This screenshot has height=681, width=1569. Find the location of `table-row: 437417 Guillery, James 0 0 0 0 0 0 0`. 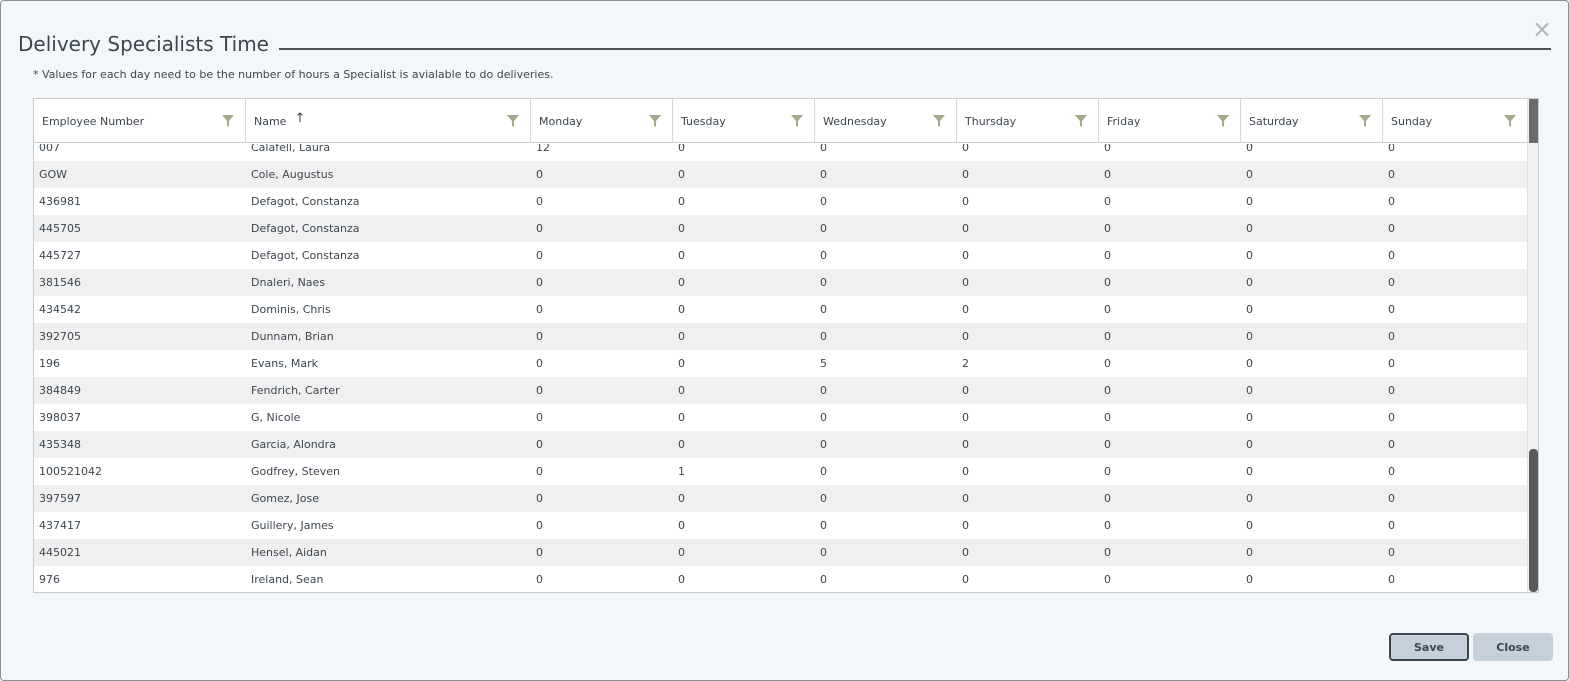

table-row: 437417 Guillery, James 0 0 0 0 0 0 0 is located at coordinates (781, 525).